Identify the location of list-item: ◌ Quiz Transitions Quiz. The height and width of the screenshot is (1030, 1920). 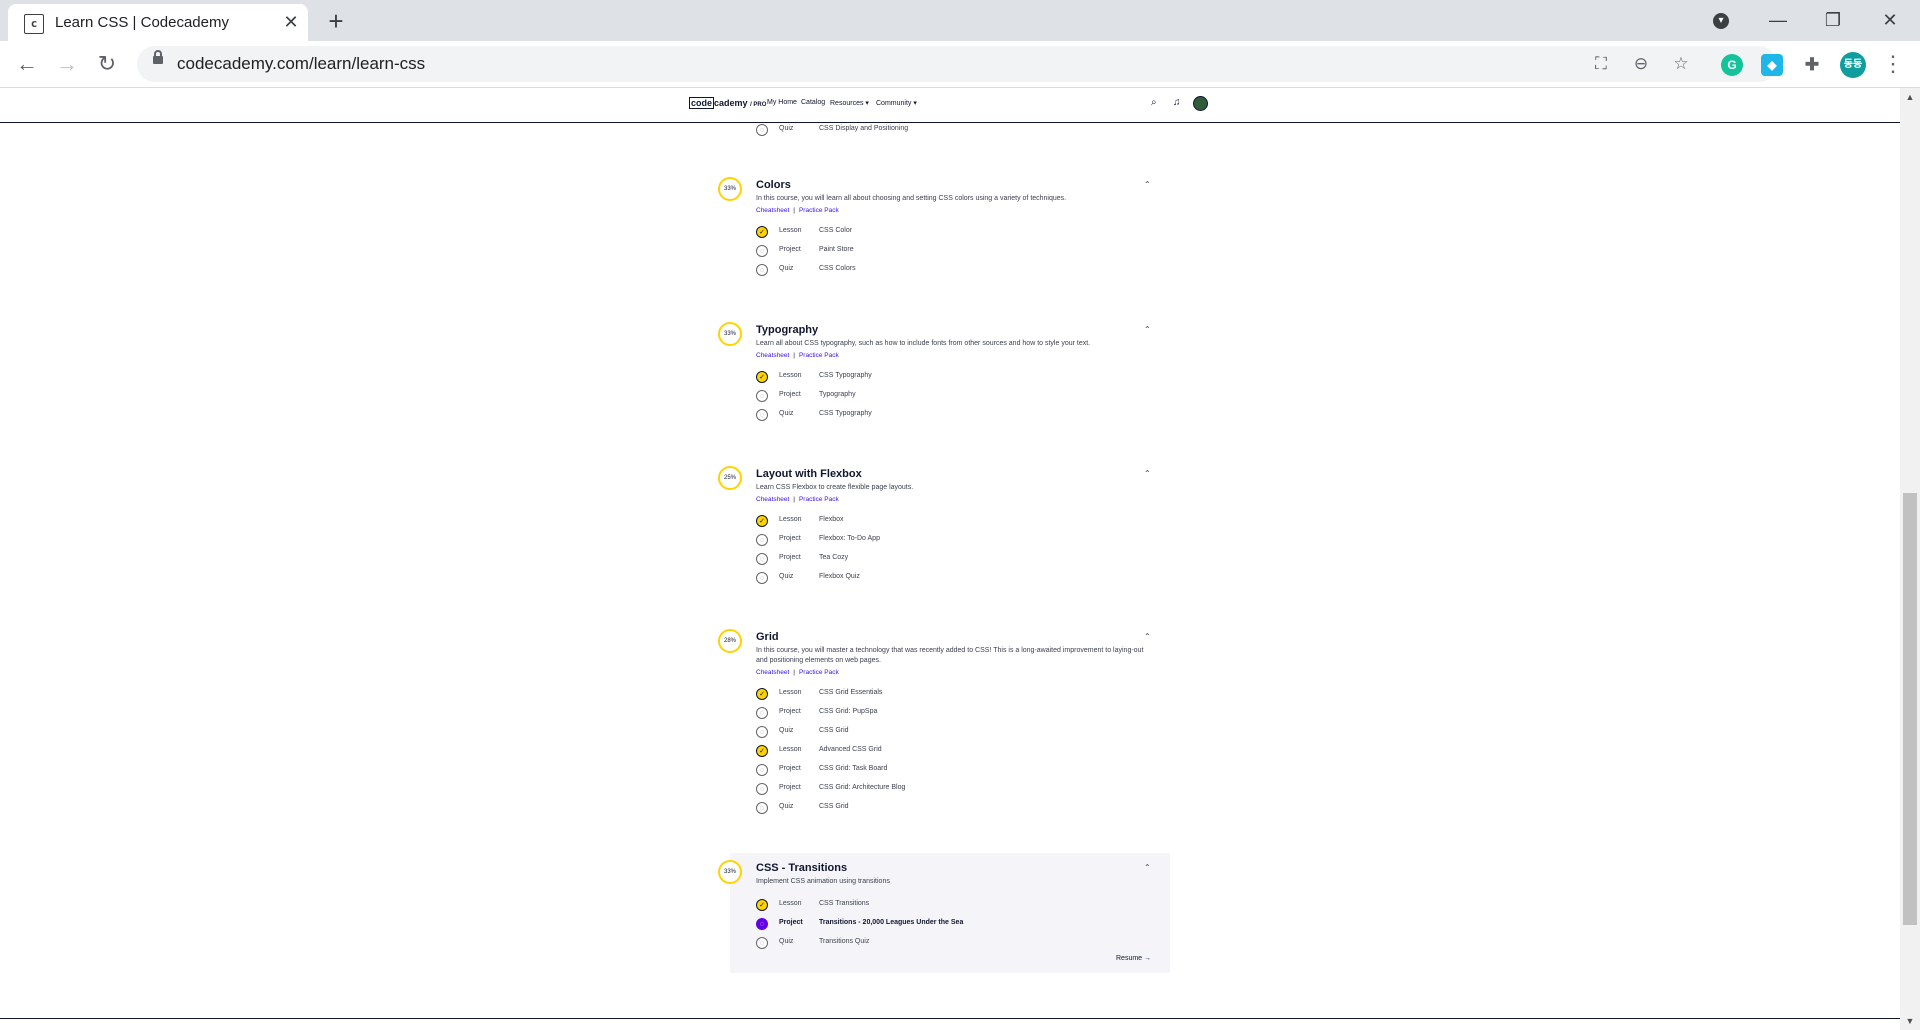
(936, 943).